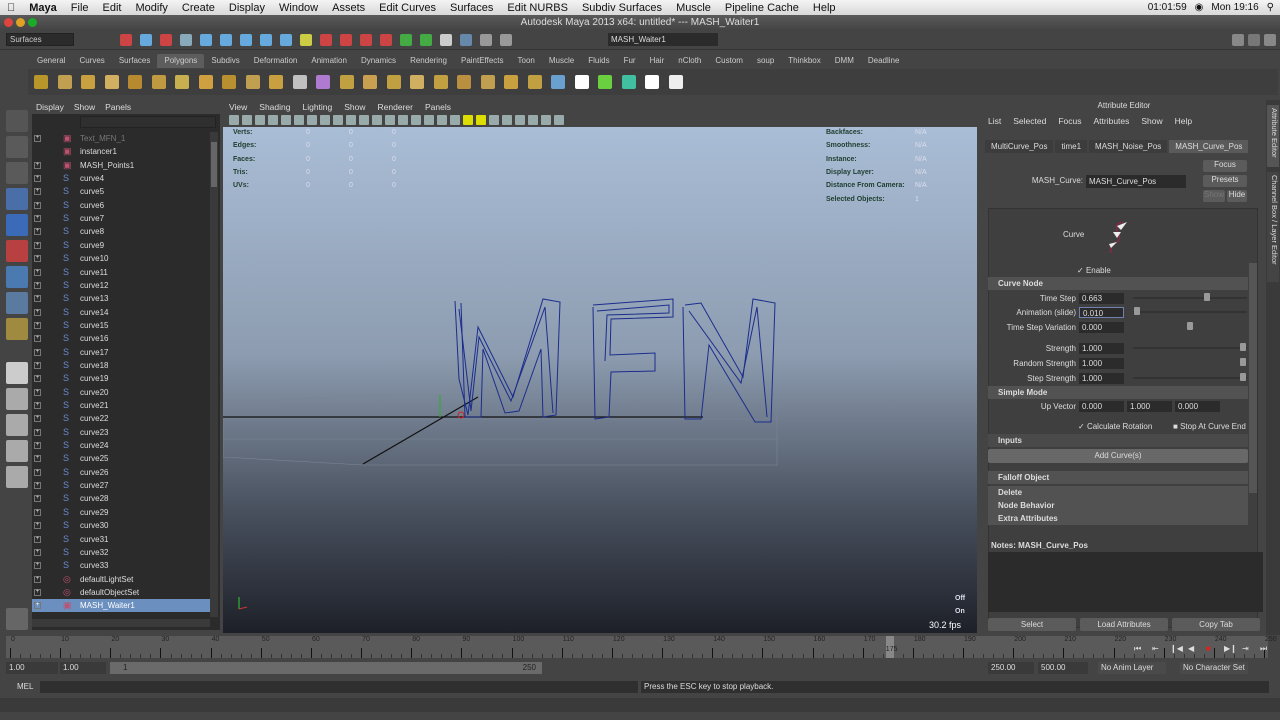  What do you see at coordinates (17, 199) in the screenshot?
I see `move-tool-icon` at bounding box center [17, 199].